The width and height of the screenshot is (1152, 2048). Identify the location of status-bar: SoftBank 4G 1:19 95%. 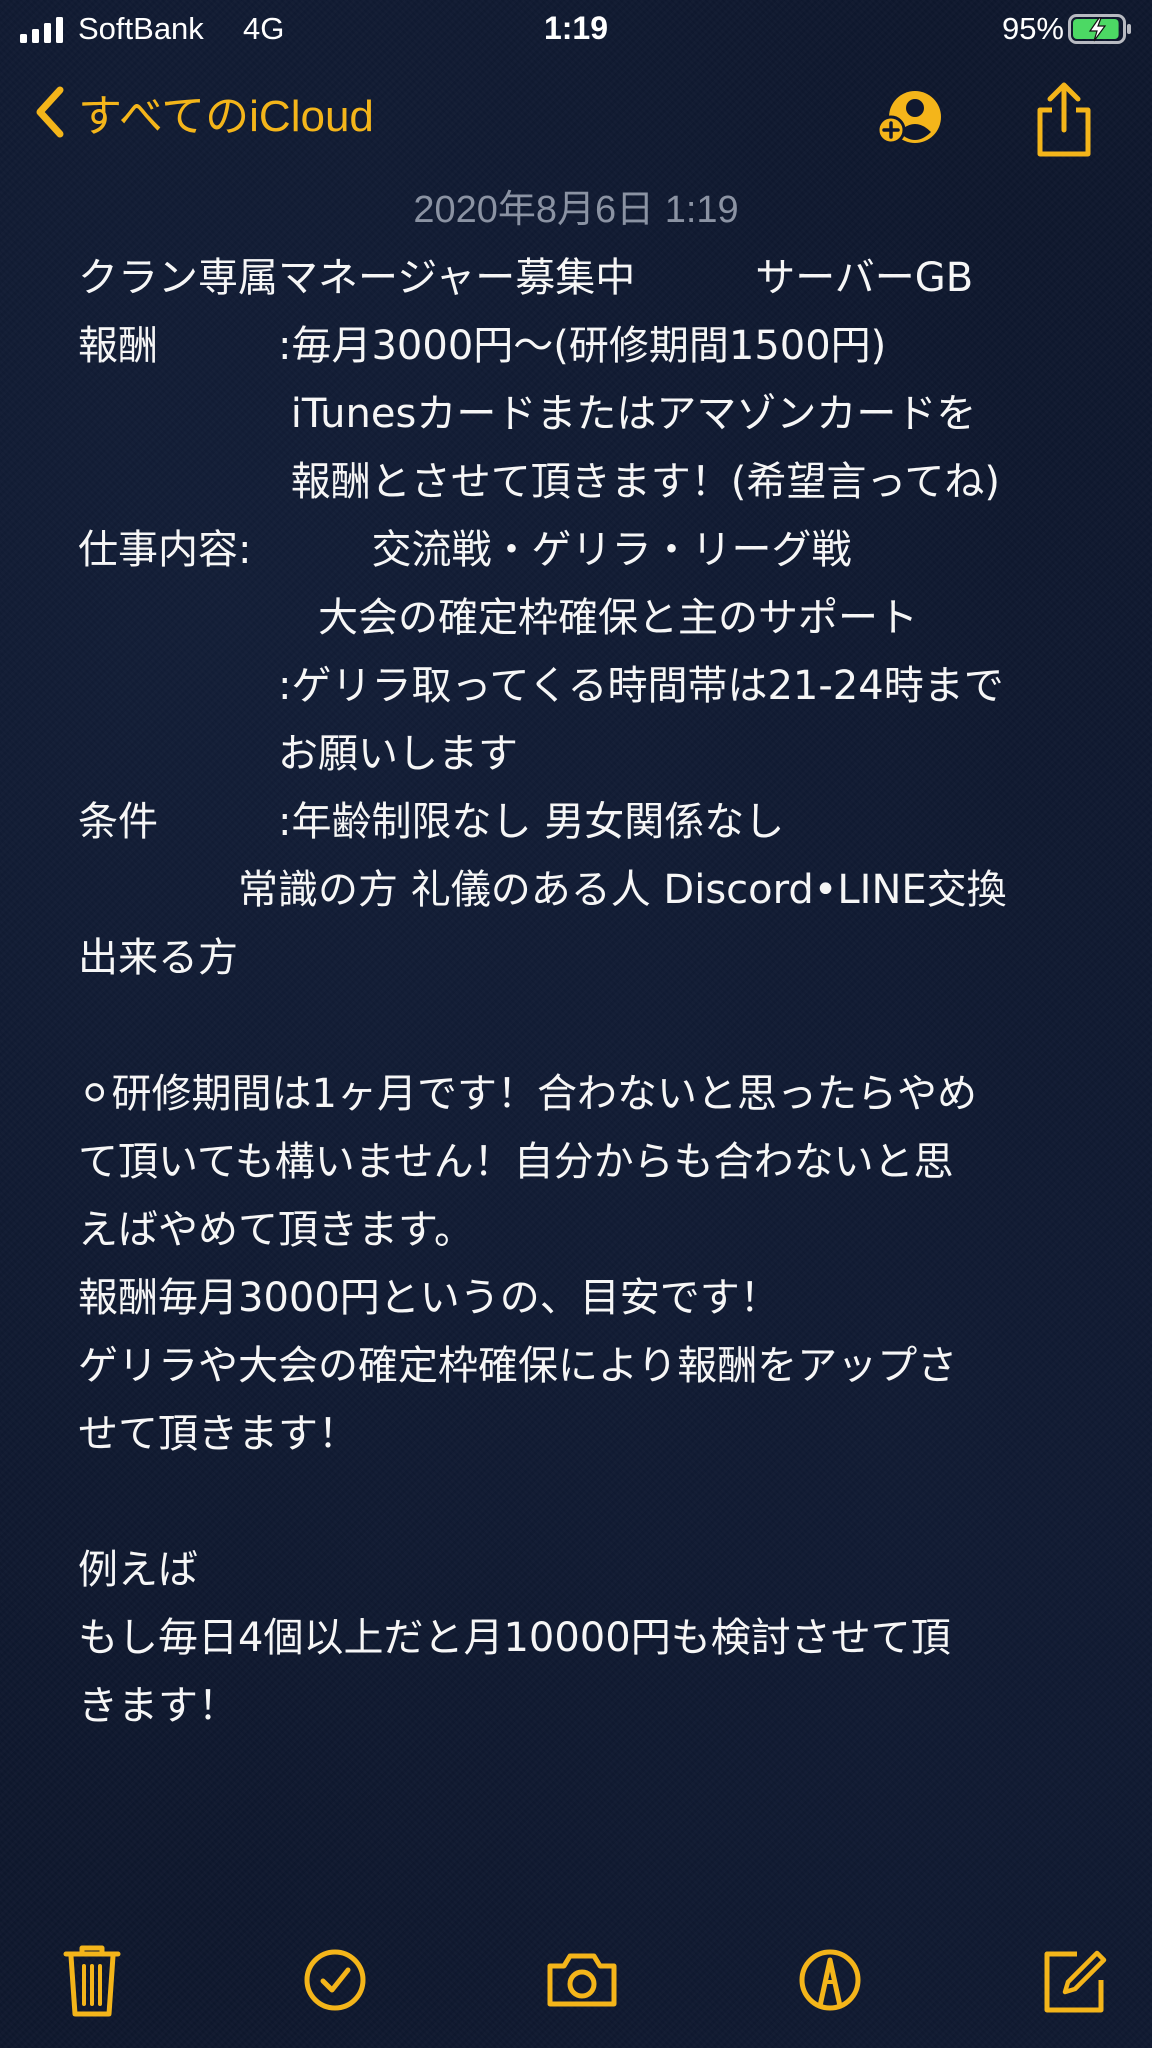
(576, 30).